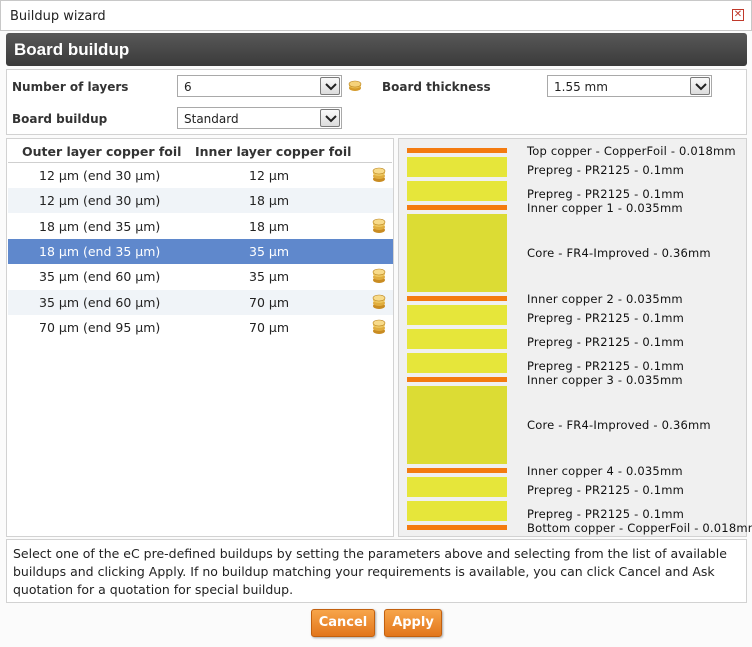 This screenshot has width=752, height=647. What do you see at coordinates (629, 86) in the screenshot?
I see `thickness-select: 1.55 mm` at bounding box center [629, 86].